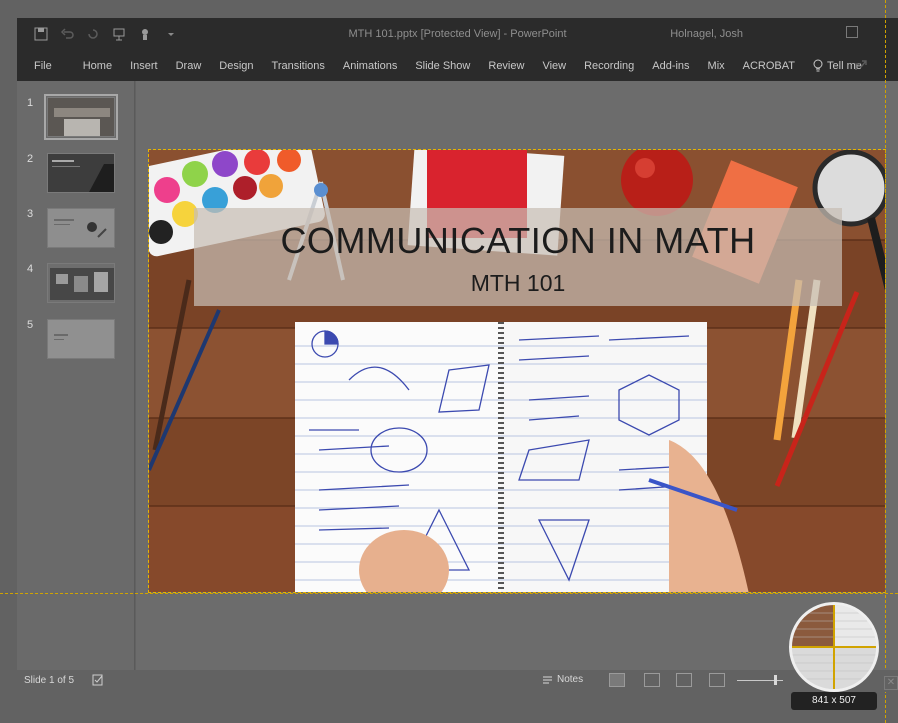 The height and width of the screenshot is (723, 898). Describe the element at coordinates (684, 680) in the screenshot. I see `reading-view-icon` at that location.